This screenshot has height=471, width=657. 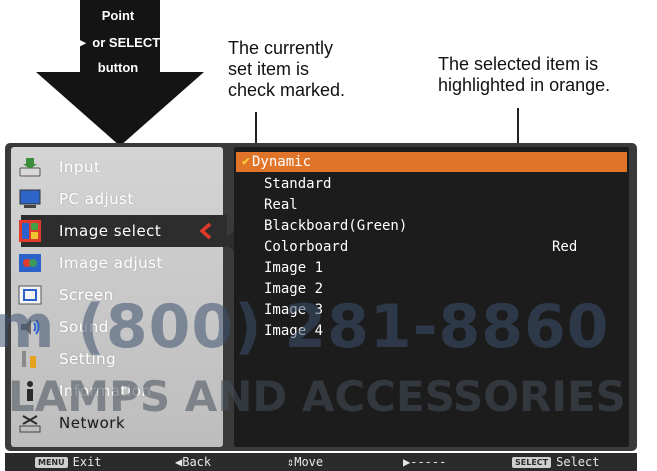 I want to click on option-image-1: Image 1, so click(x=431, y=268).